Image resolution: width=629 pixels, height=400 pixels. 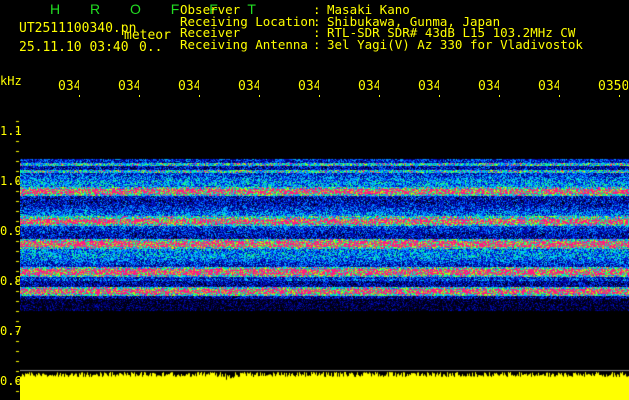 What do you see at coordinates (74, 47) in the screenshot?
I see `datetime: 25.11.10 03:40` at bounding box center [74, 47].